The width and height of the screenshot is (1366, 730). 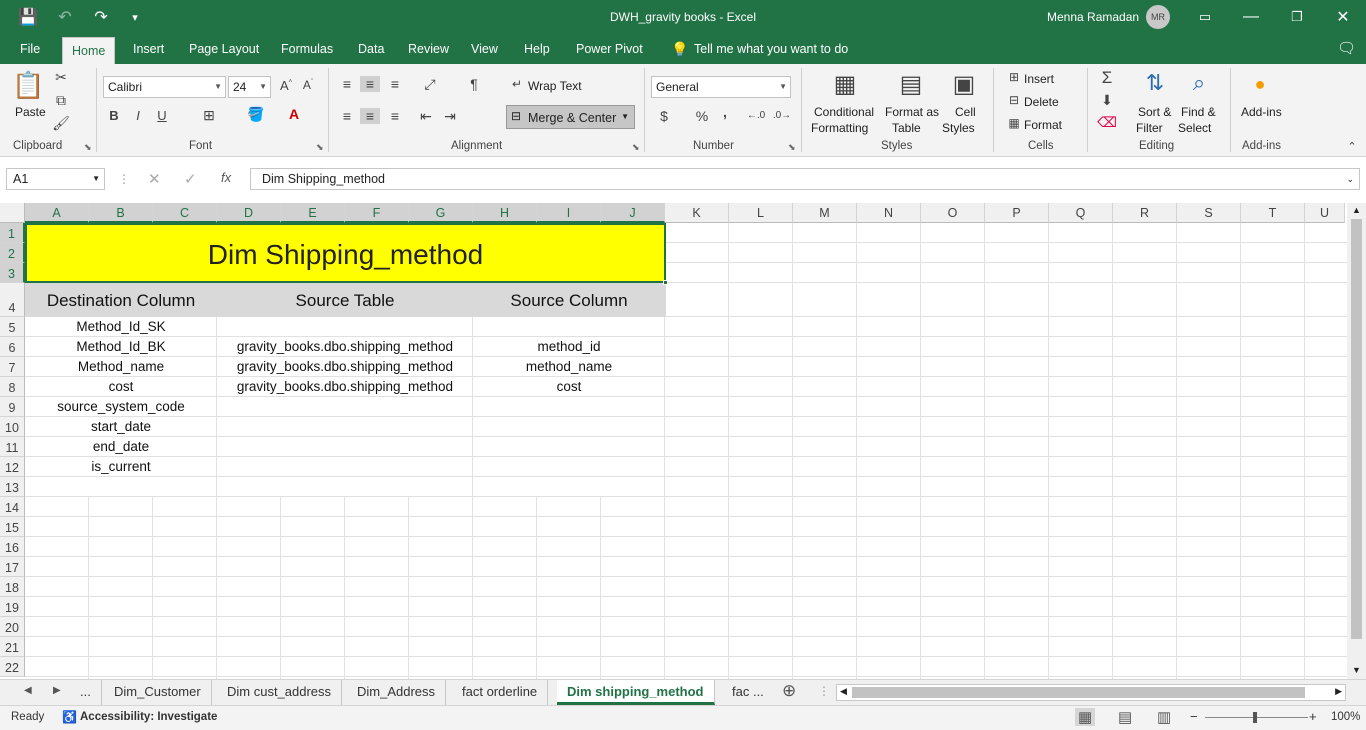 I want to click on row-header: 17, so click(x=12, y=567).